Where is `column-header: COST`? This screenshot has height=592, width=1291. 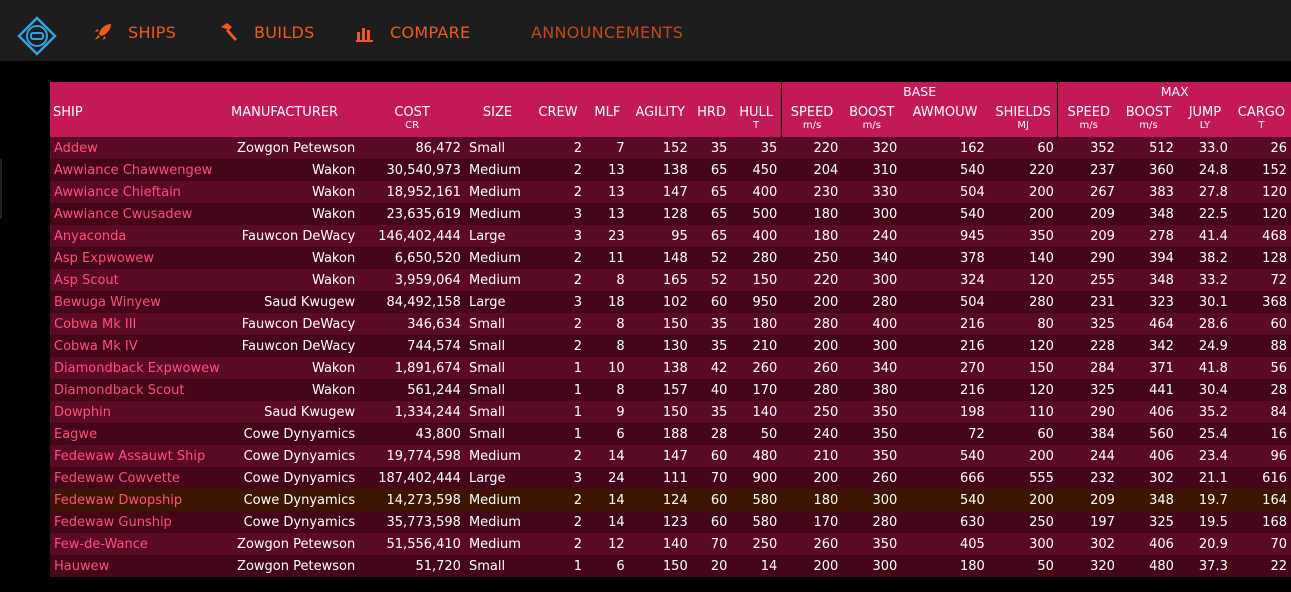 column-header: COST is located at coordinates (412, 110).